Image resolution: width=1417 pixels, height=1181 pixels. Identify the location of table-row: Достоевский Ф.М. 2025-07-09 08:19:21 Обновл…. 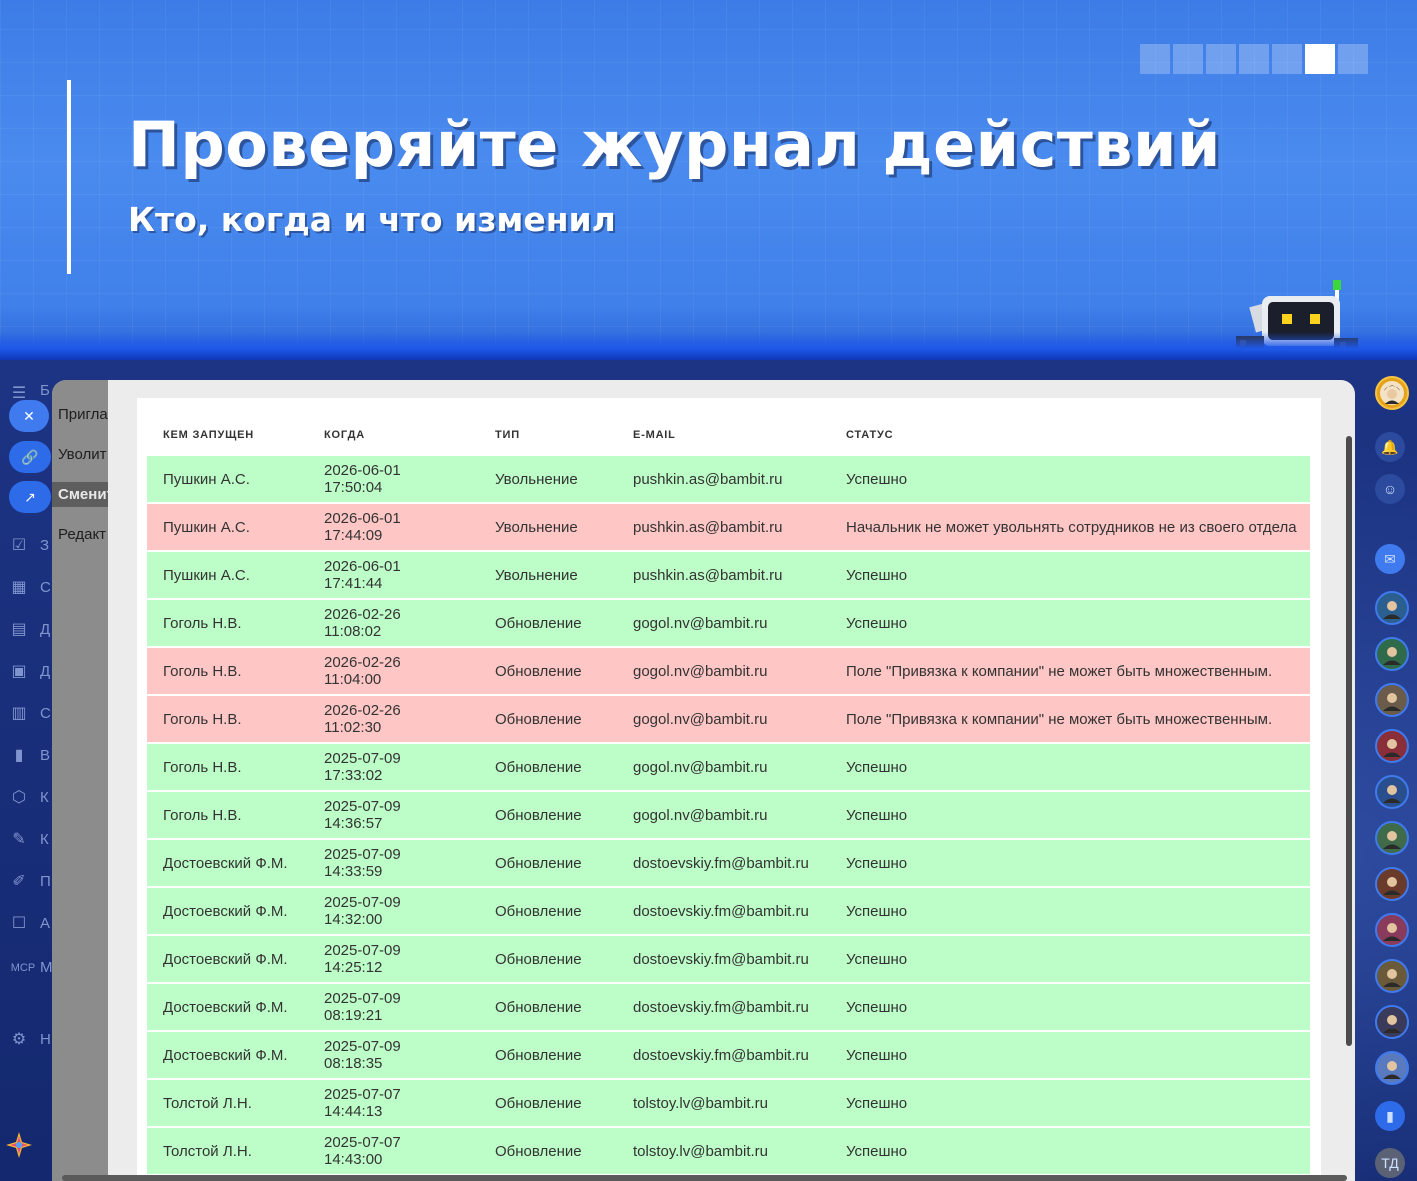
(728, 1007).